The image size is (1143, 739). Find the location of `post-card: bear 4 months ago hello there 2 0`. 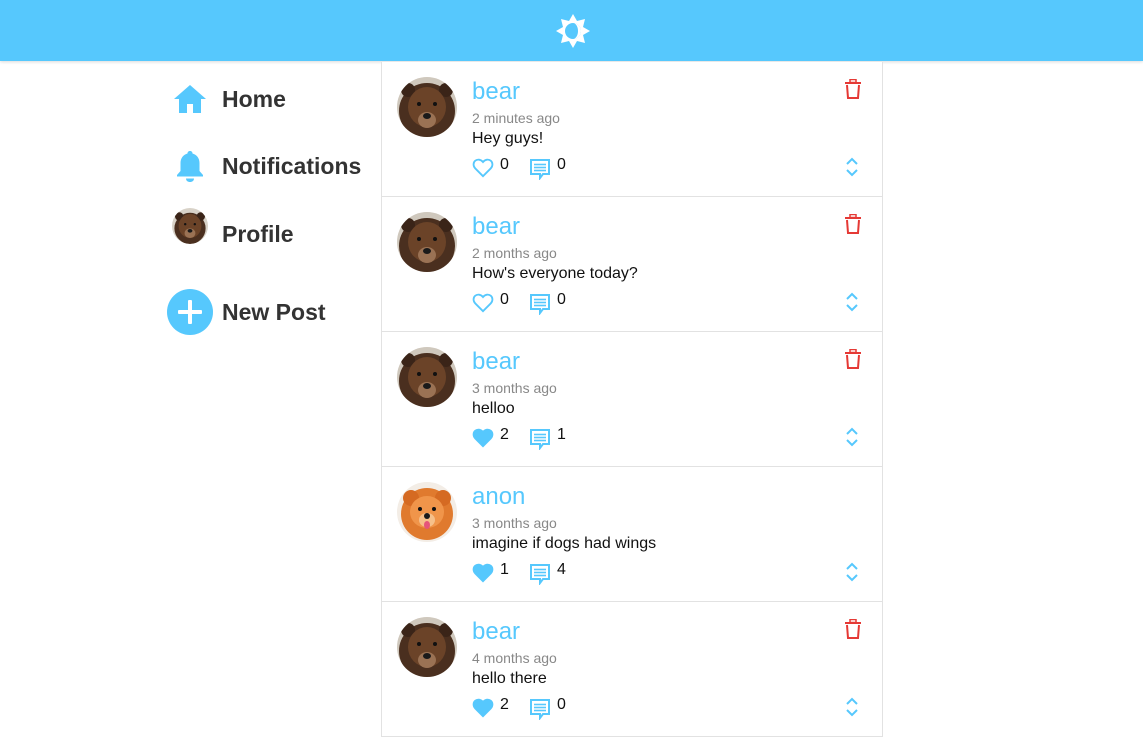

post-card: bear 4 months ago hello there 2 0 is located at coordinates (632, 669).